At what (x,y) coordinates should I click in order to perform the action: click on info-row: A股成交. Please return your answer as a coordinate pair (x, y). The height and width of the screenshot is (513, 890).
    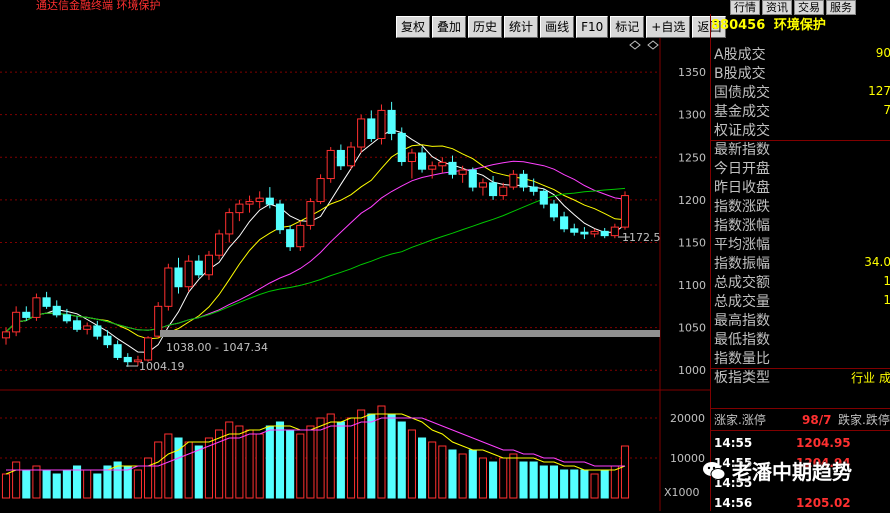
    Looking at the image, I should click on (740, 54).